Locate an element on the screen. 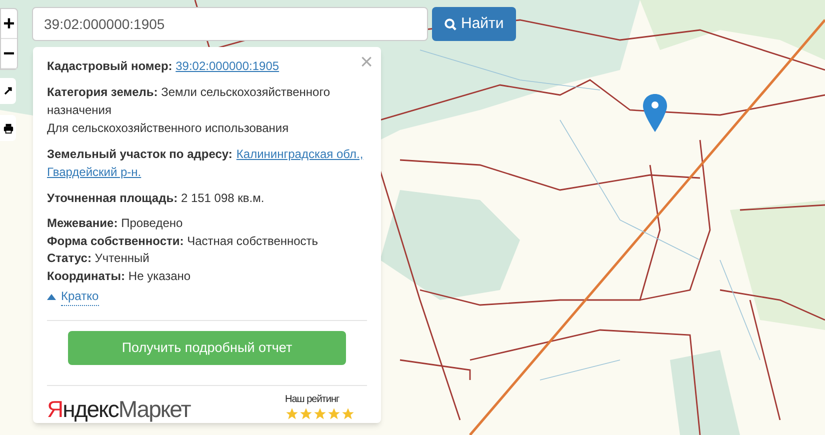 The width and height of the screenshot is (825, 435). close-button: × is located at coordinates (366, 62).